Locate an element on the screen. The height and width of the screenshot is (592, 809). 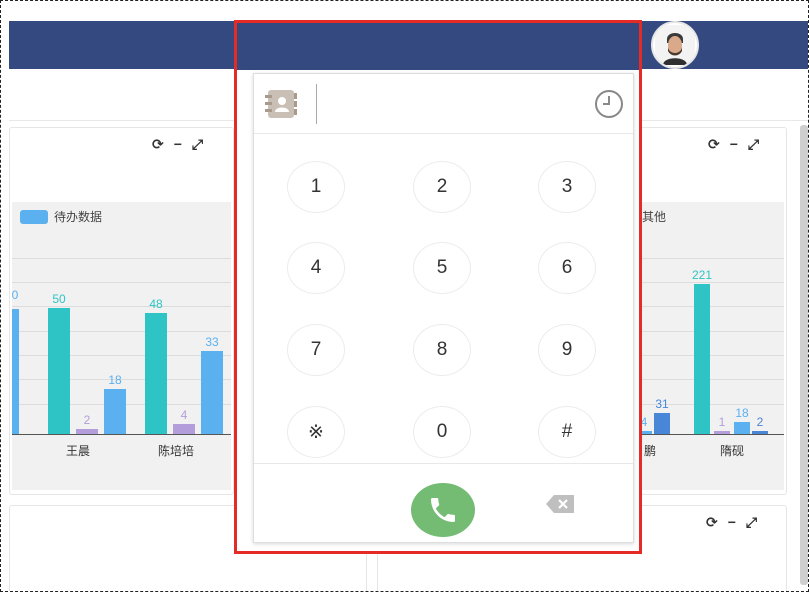
bar-value-label: 50 is located at coordinates (59, 299).